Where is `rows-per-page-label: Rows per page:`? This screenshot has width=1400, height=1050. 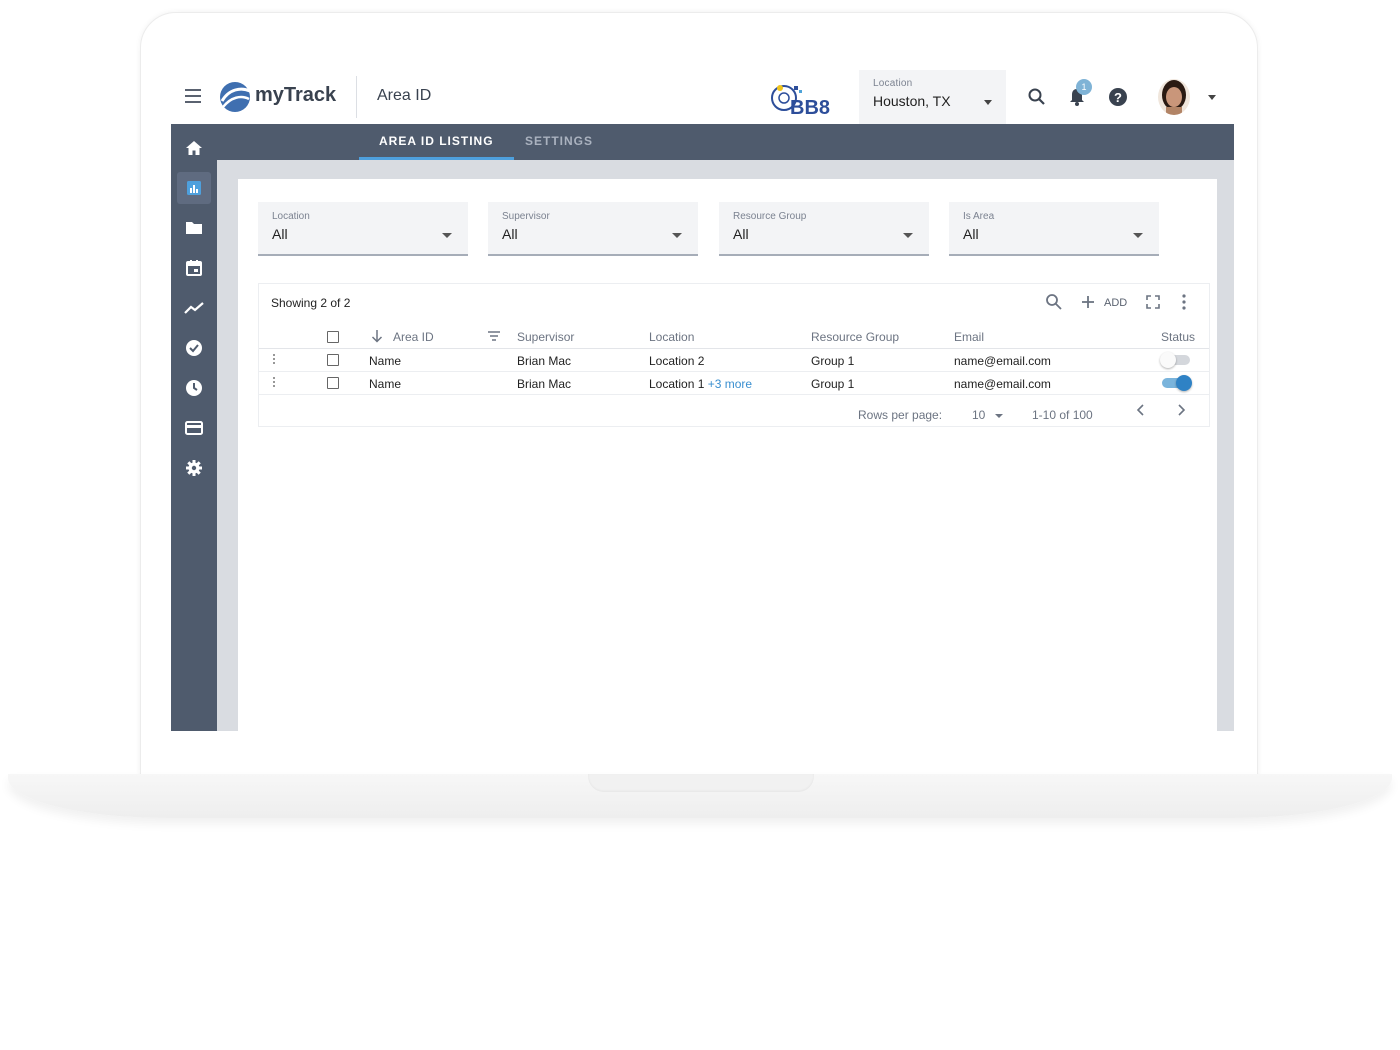
rows-per-page-label: Rows per page: is located at coordinates (900, 415).